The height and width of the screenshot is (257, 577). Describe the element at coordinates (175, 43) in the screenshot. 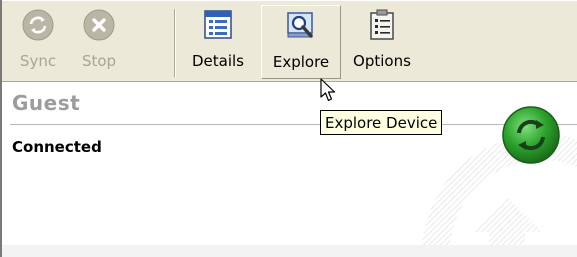

I see `toolbar-separator` at that location.